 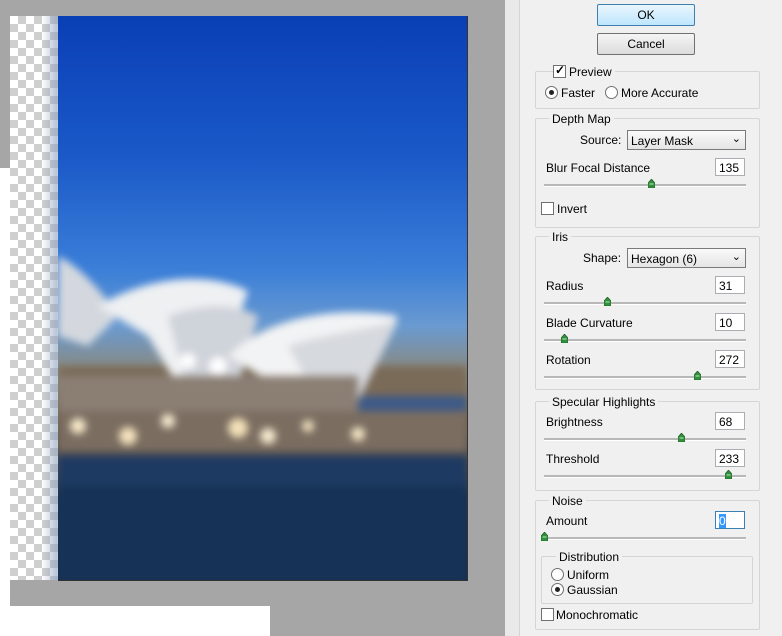 What do you see at coordinates (567, 521) in the screenshot?
I see `amount-label: Amount` at bounding box center [567, 521].